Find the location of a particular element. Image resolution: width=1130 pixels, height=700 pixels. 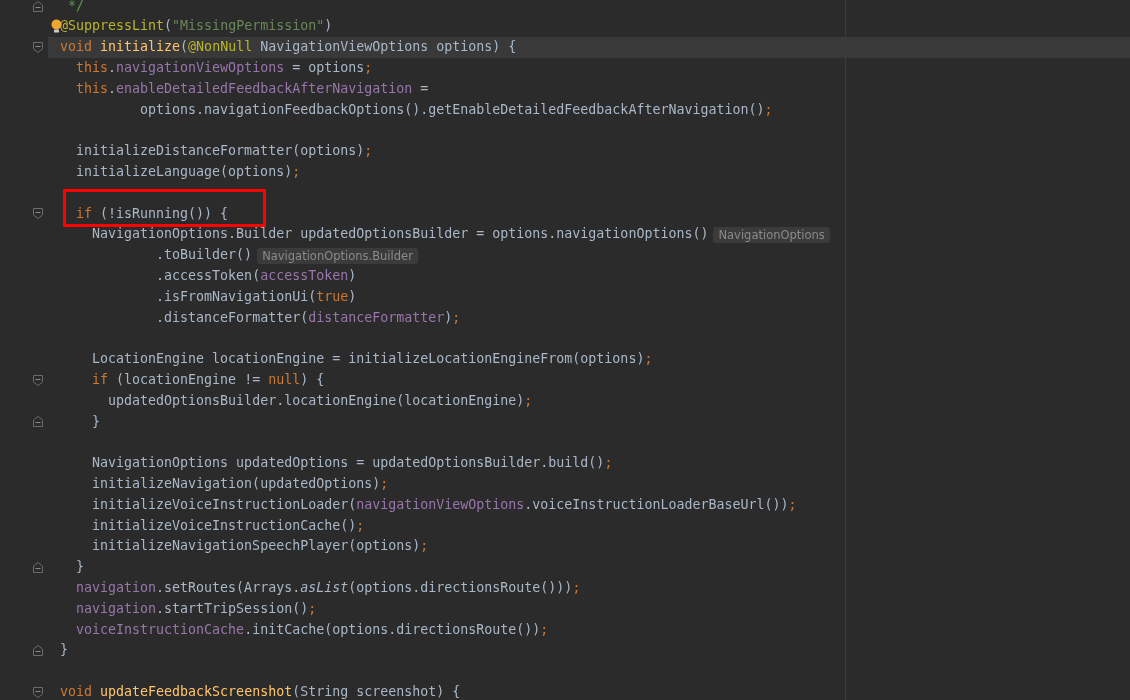

code-line: NavigationOptions updatedOptions = updatedOptionsBuilder.build(); is located at coordinates (352, 463).